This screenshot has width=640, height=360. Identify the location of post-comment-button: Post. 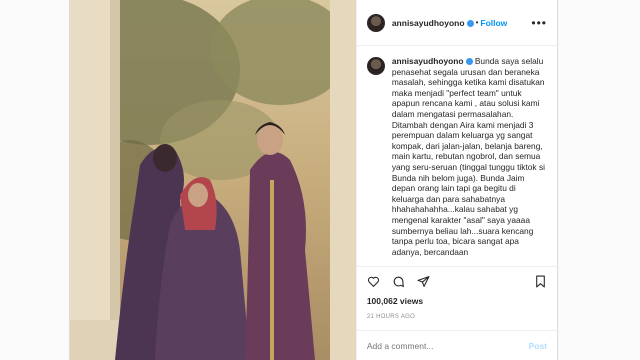
(538, 346).